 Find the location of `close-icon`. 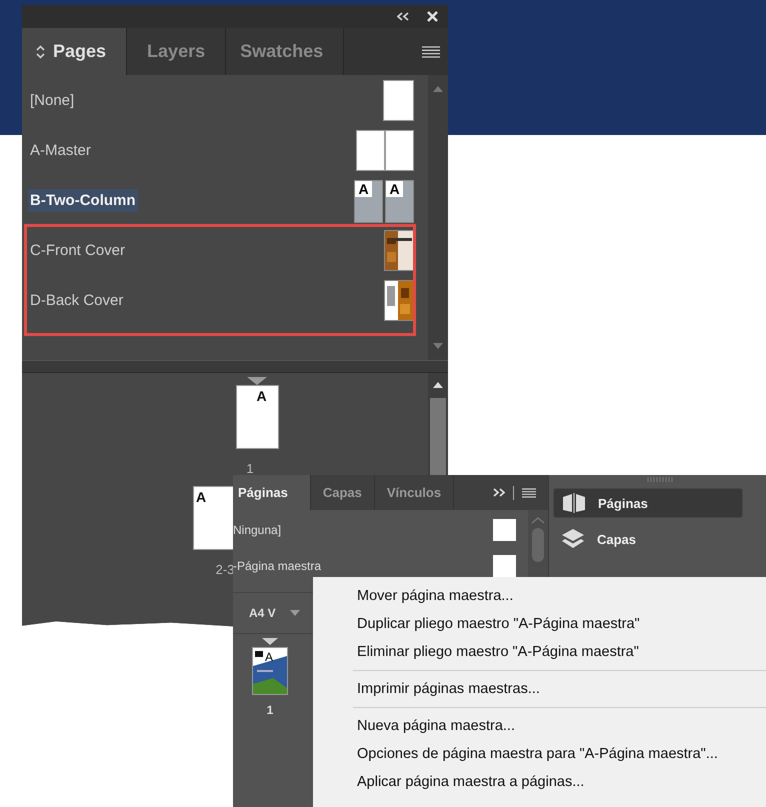

close-icon is located at coordinates (432, 16).